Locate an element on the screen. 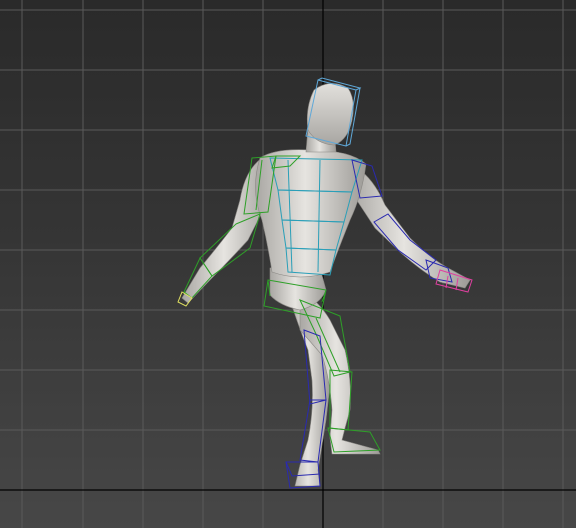  mesh-arm-right is located at coordinates (410, 226).